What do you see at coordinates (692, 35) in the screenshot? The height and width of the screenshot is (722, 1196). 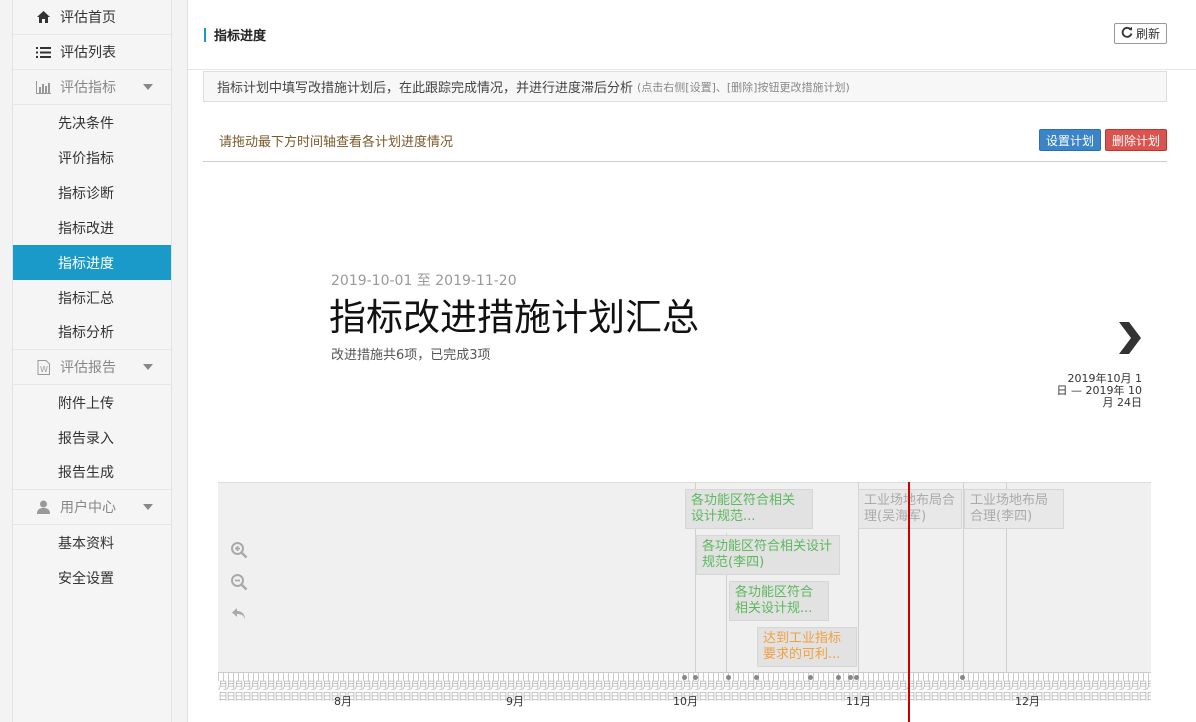 I see `page-header: 指标进度` at bounding box center [692, 35].